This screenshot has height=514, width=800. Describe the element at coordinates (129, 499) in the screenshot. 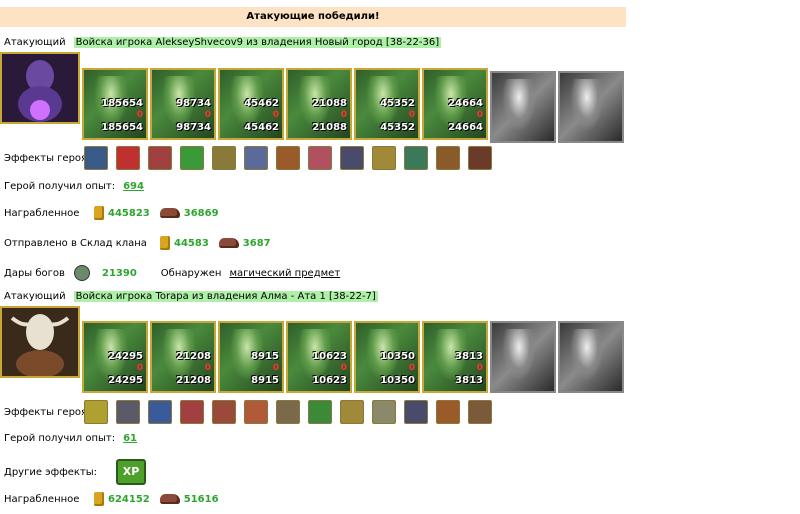

I see `loot-gold: 624152` at that location.